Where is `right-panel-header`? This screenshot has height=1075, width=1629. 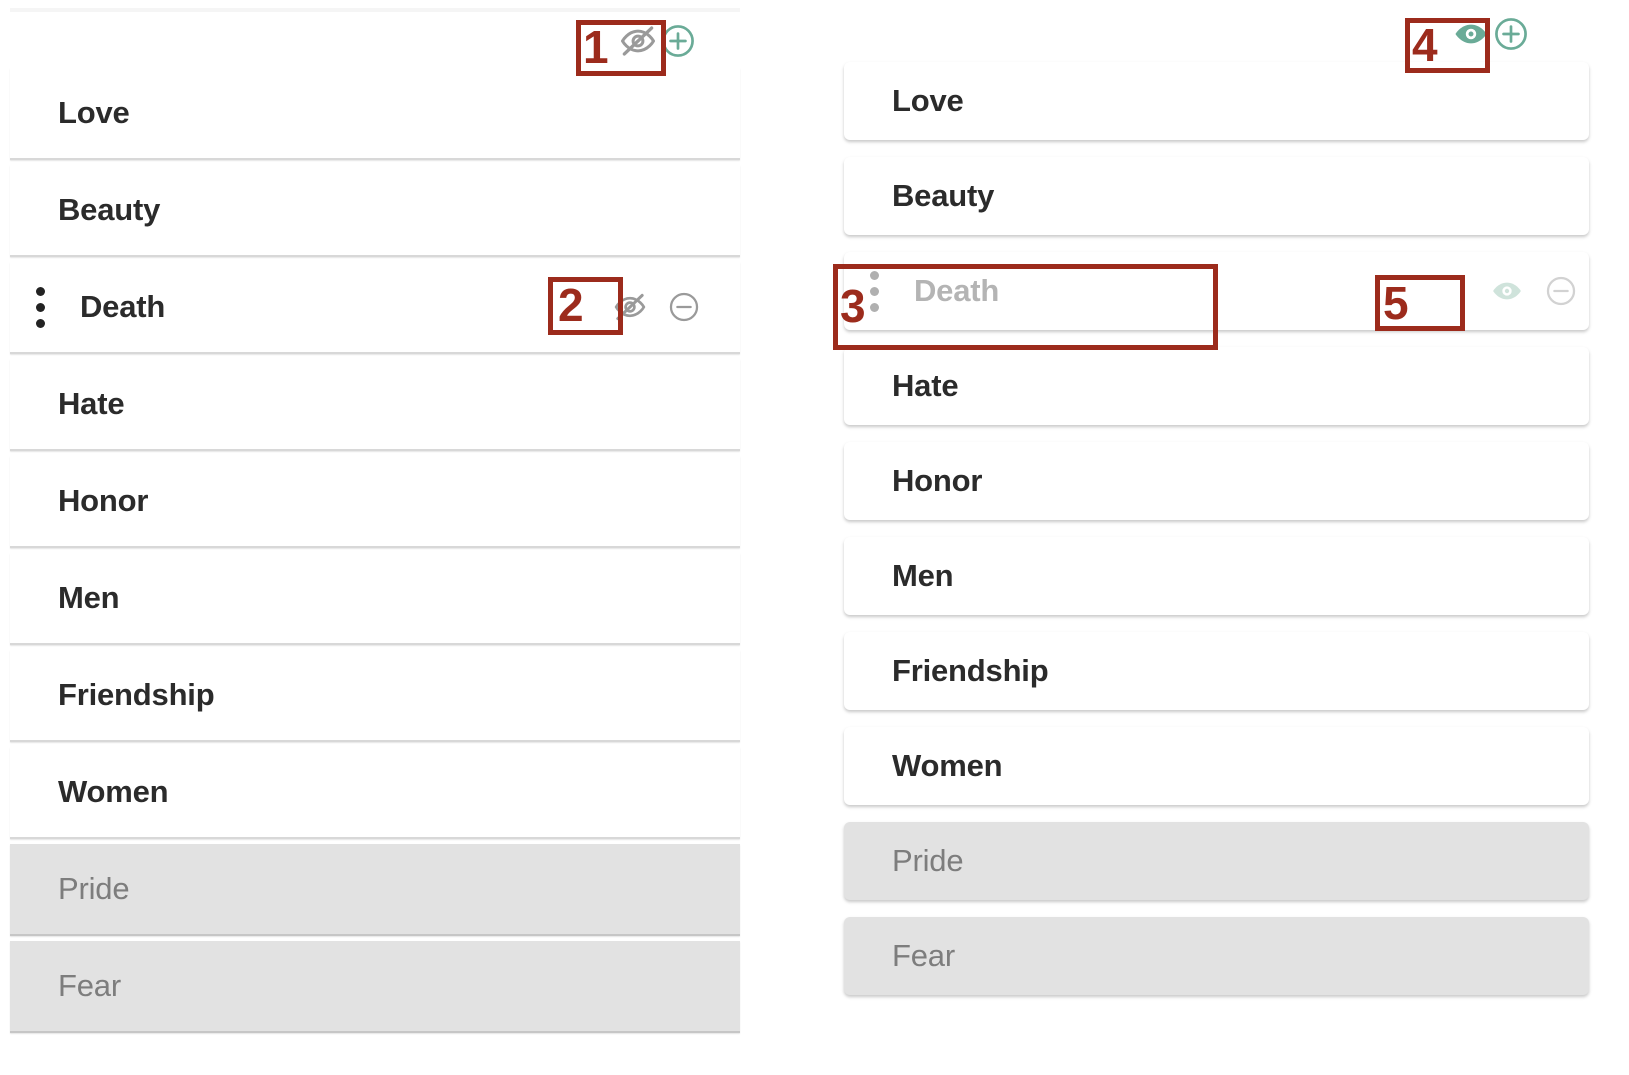
right-panel-header is located at coordinates (1224, 34).